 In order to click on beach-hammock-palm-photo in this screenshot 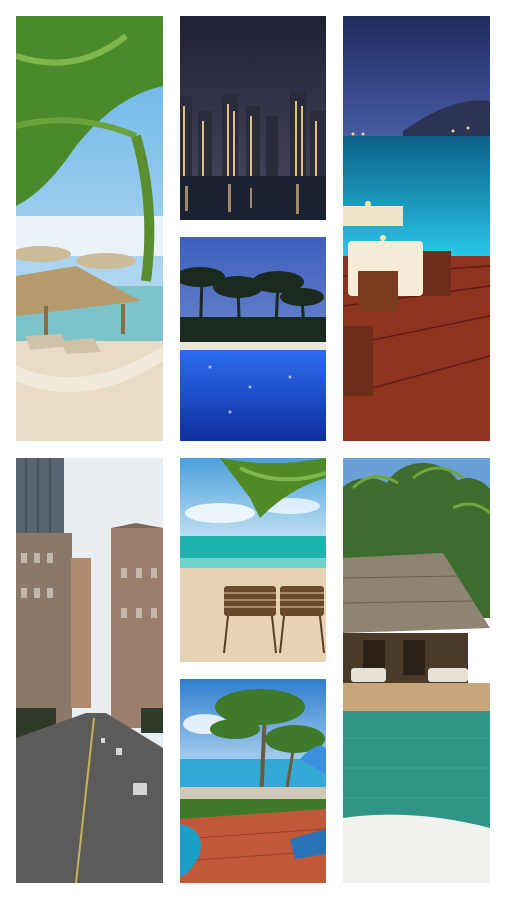, I will do `click(89, 228)`.